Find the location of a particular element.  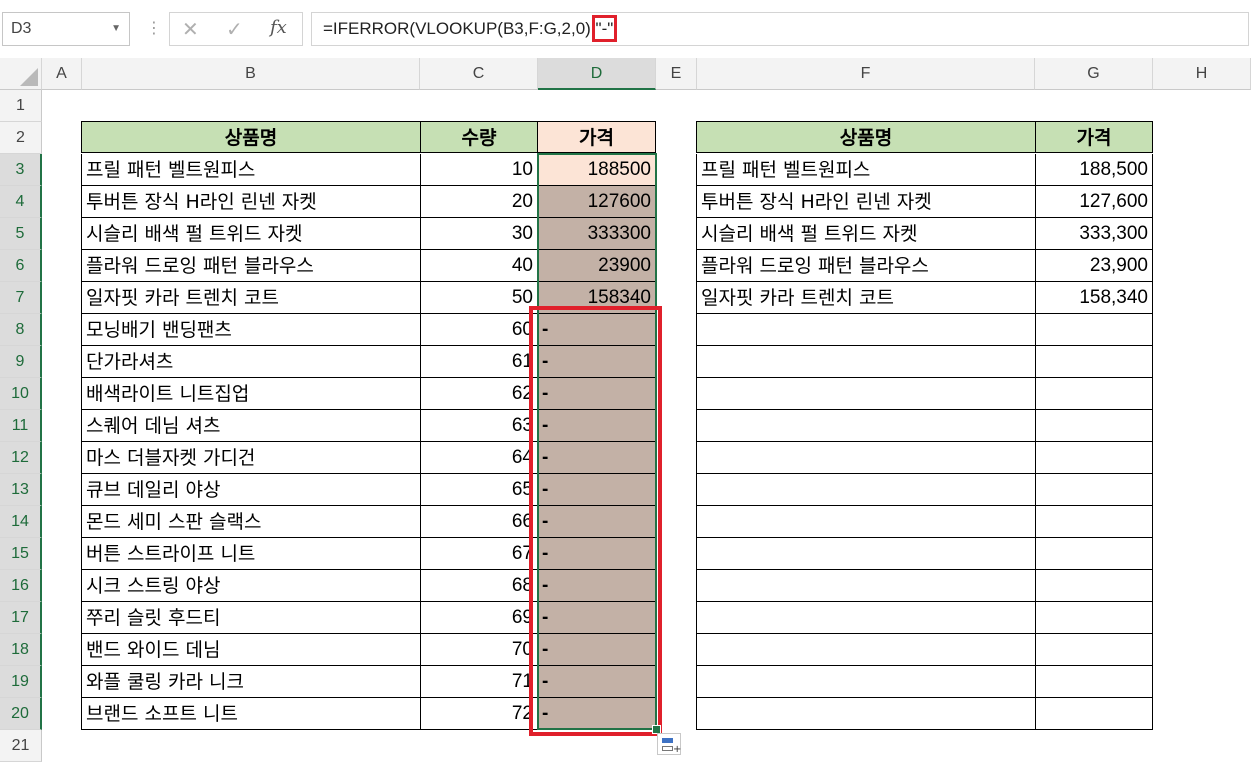

chevron-down-icon: ▼ is located at coordinates (116, 29).